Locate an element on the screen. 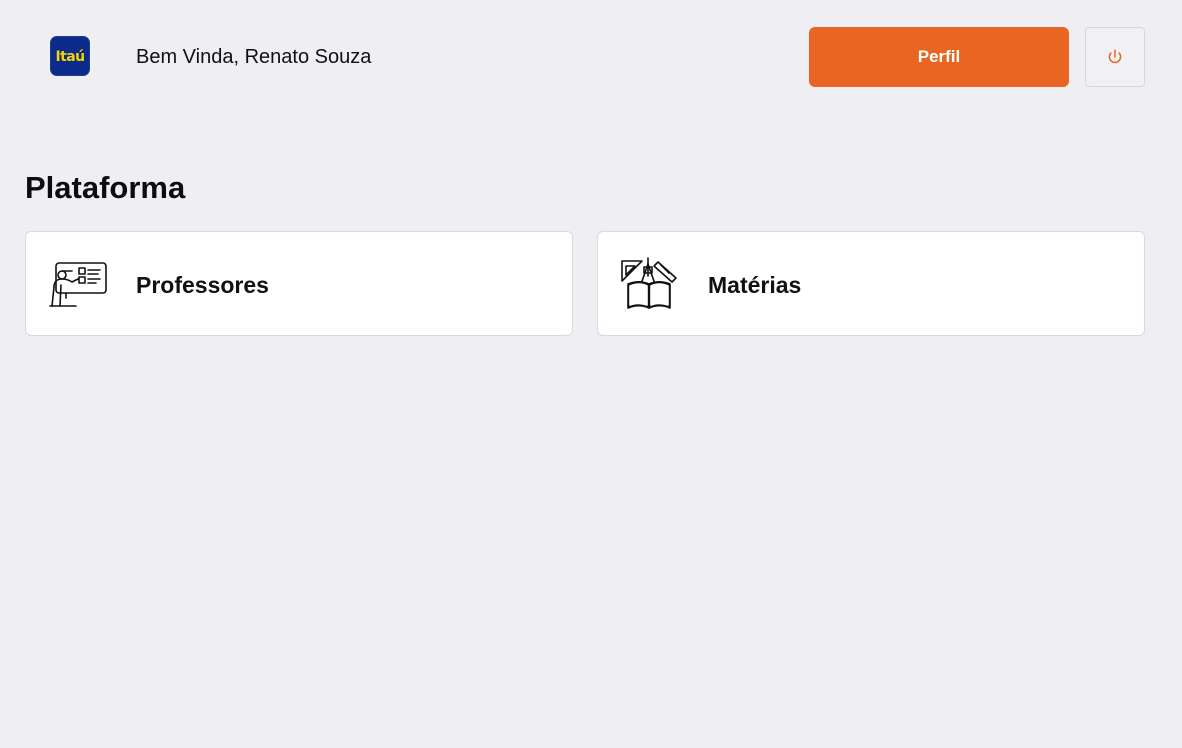 This screenshot has width=1182, height=748. logout-button is located at coordinates (1115, 57).